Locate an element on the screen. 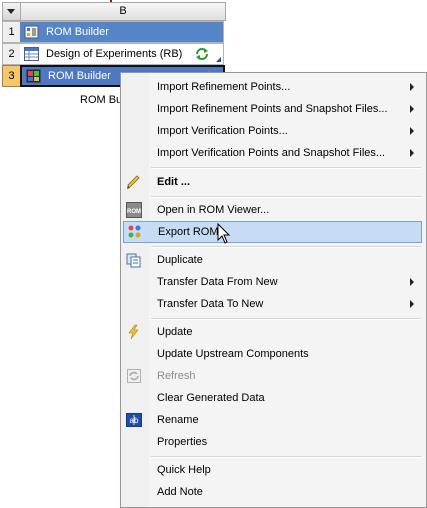  corner-marker-icon is located at coordinates (218, 59).